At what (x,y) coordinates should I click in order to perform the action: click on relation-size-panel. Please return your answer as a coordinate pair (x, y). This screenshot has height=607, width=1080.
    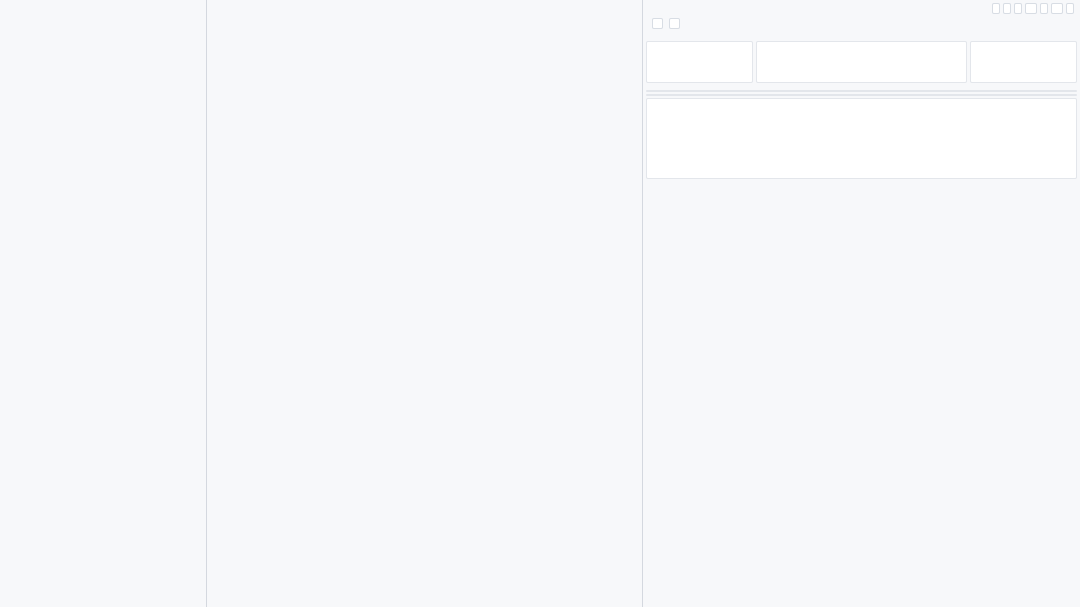
    Looking at the image, I should click on (861, 138).